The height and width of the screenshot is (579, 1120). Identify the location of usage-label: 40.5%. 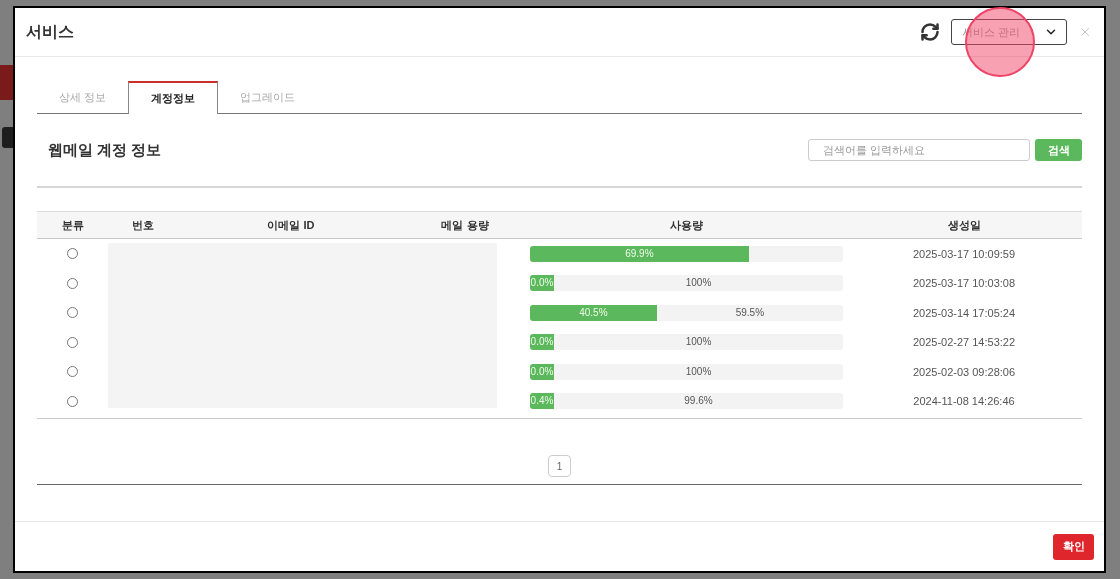
(593, 312).